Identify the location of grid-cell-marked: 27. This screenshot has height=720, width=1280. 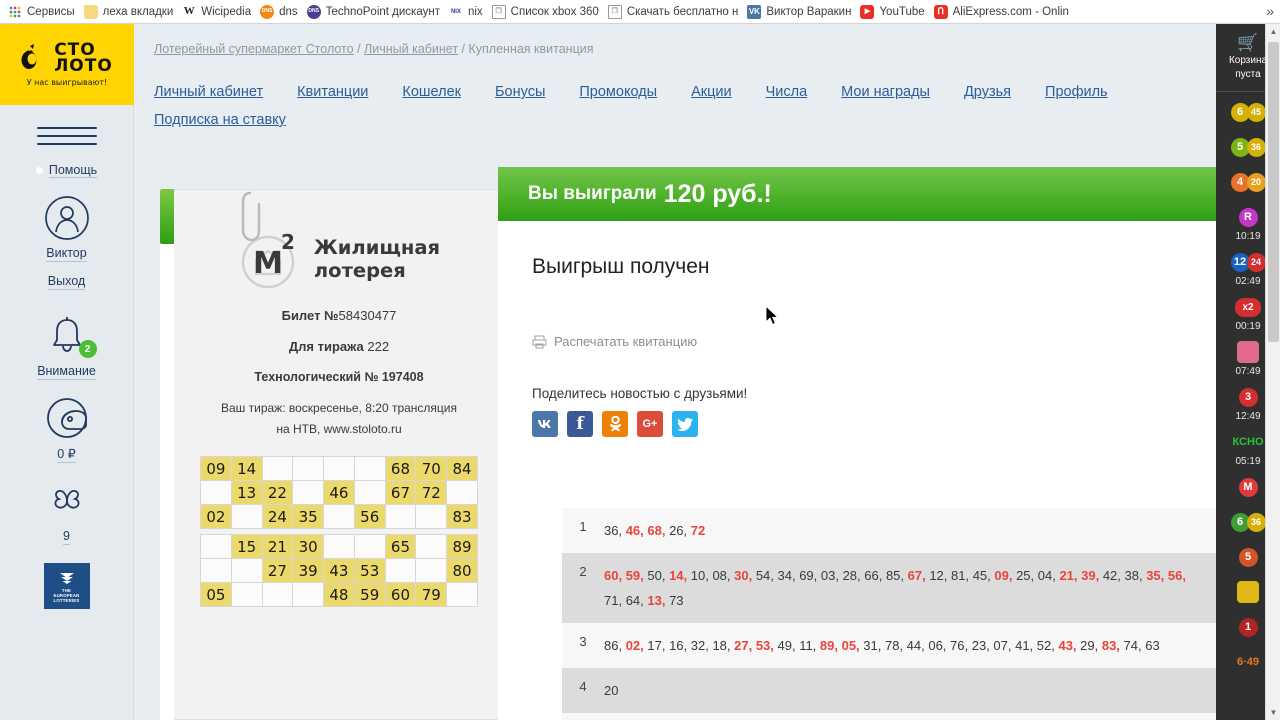
(277, 570).